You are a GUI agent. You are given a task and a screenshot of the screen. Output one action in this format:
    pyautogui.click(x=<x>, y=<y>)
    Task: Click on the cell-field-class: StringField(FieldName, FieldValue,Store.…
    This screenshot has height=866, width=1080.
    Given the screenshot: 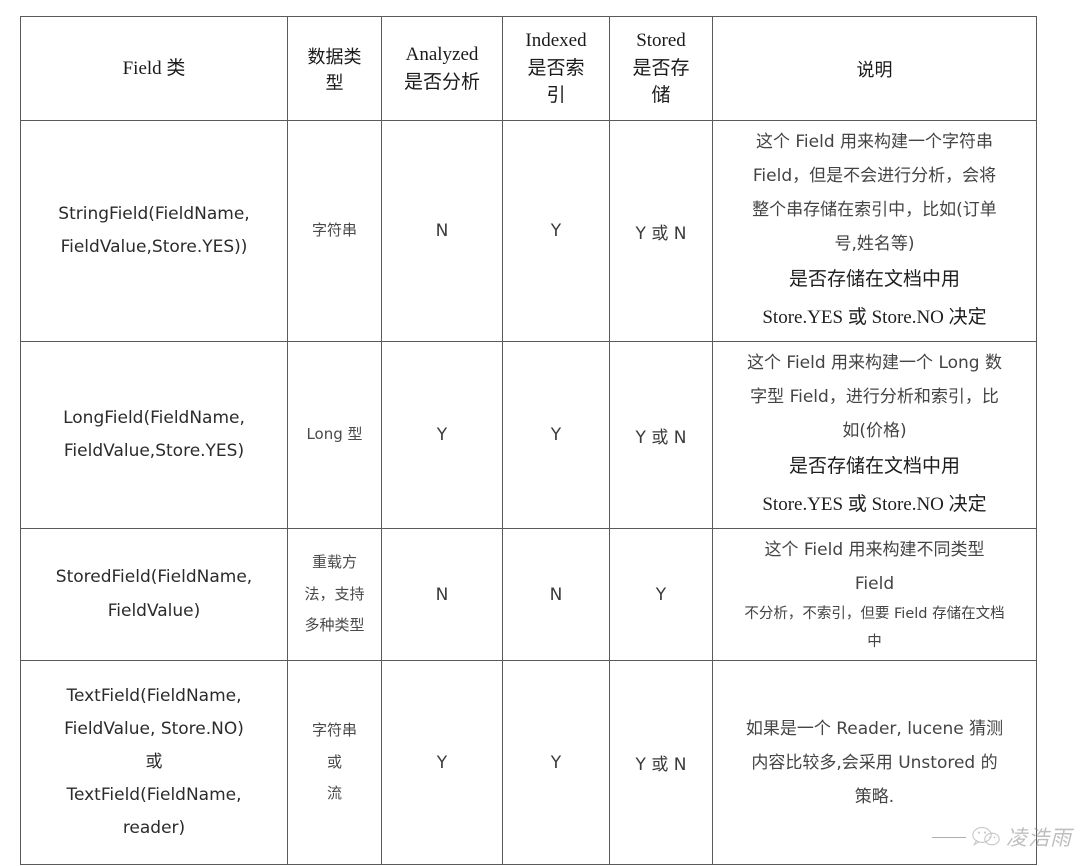 What is the action you would take?
    pyautogui.click(x=154, y=231)
    